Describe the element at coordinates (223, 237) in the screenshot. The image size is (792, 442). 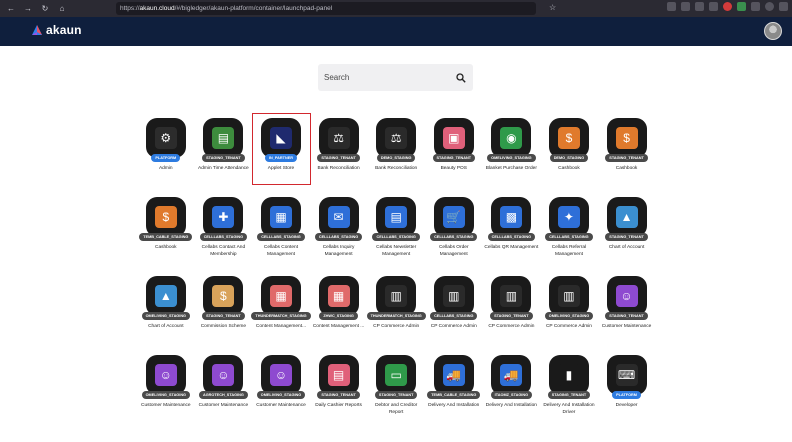
I see `tenant-badge: CELLLABS_STAGING` at that location.